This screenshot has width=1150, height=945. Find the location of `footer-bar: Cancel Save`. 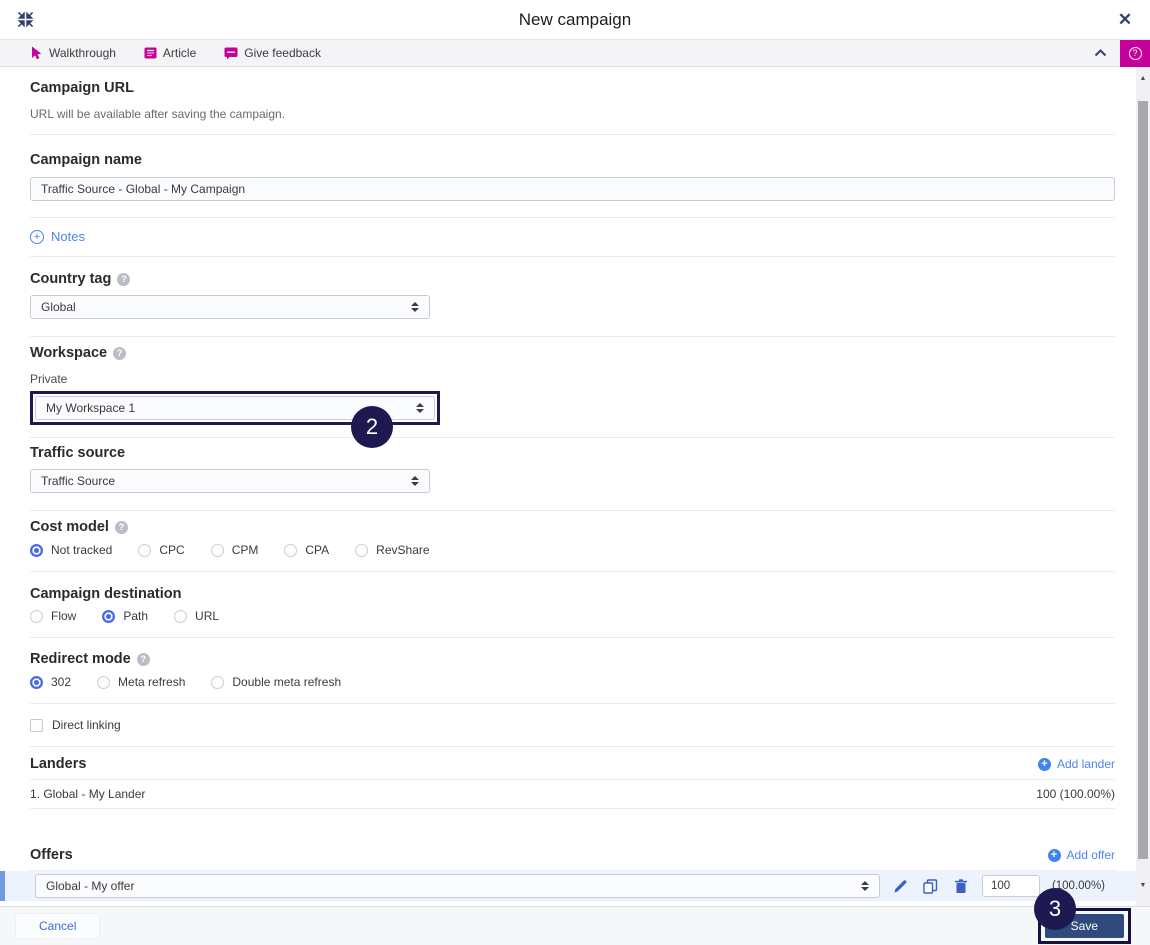

footer-bar: Cancel Save is located at coordinates (575, 925).